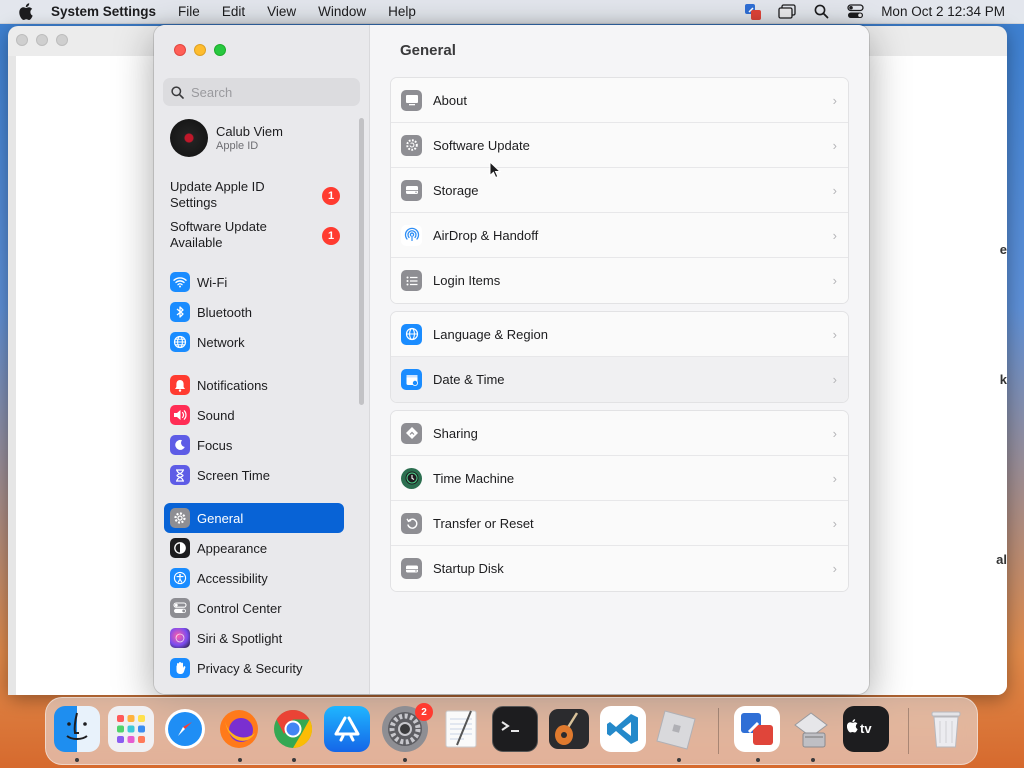  What do you see at coordinates (217, 194) in the screenshot?
I see `notice-label: Update Apple ID Settings` at bounding box center [217, 194].